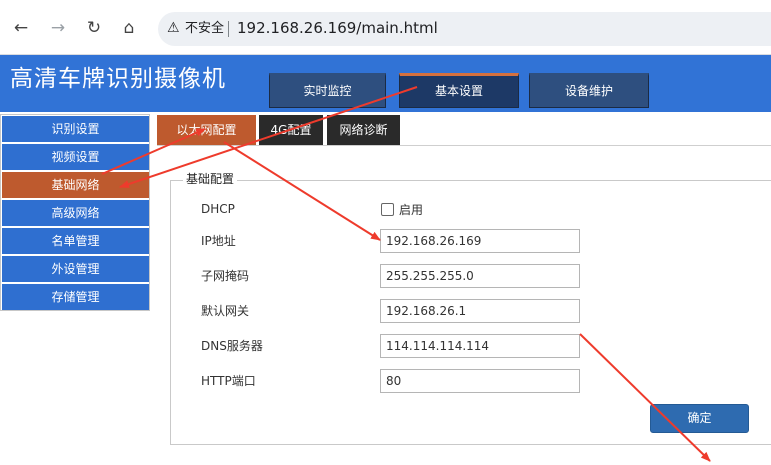 Image resolution: width=771 pixels, height=465 pixels. I want to click on warning-icon: ⚠, so click(175, 28).